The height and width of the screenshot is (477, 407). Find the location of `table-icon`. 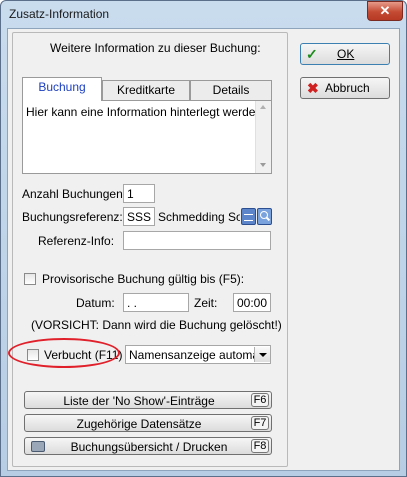

table-icon is located at coordinates (248, 216).